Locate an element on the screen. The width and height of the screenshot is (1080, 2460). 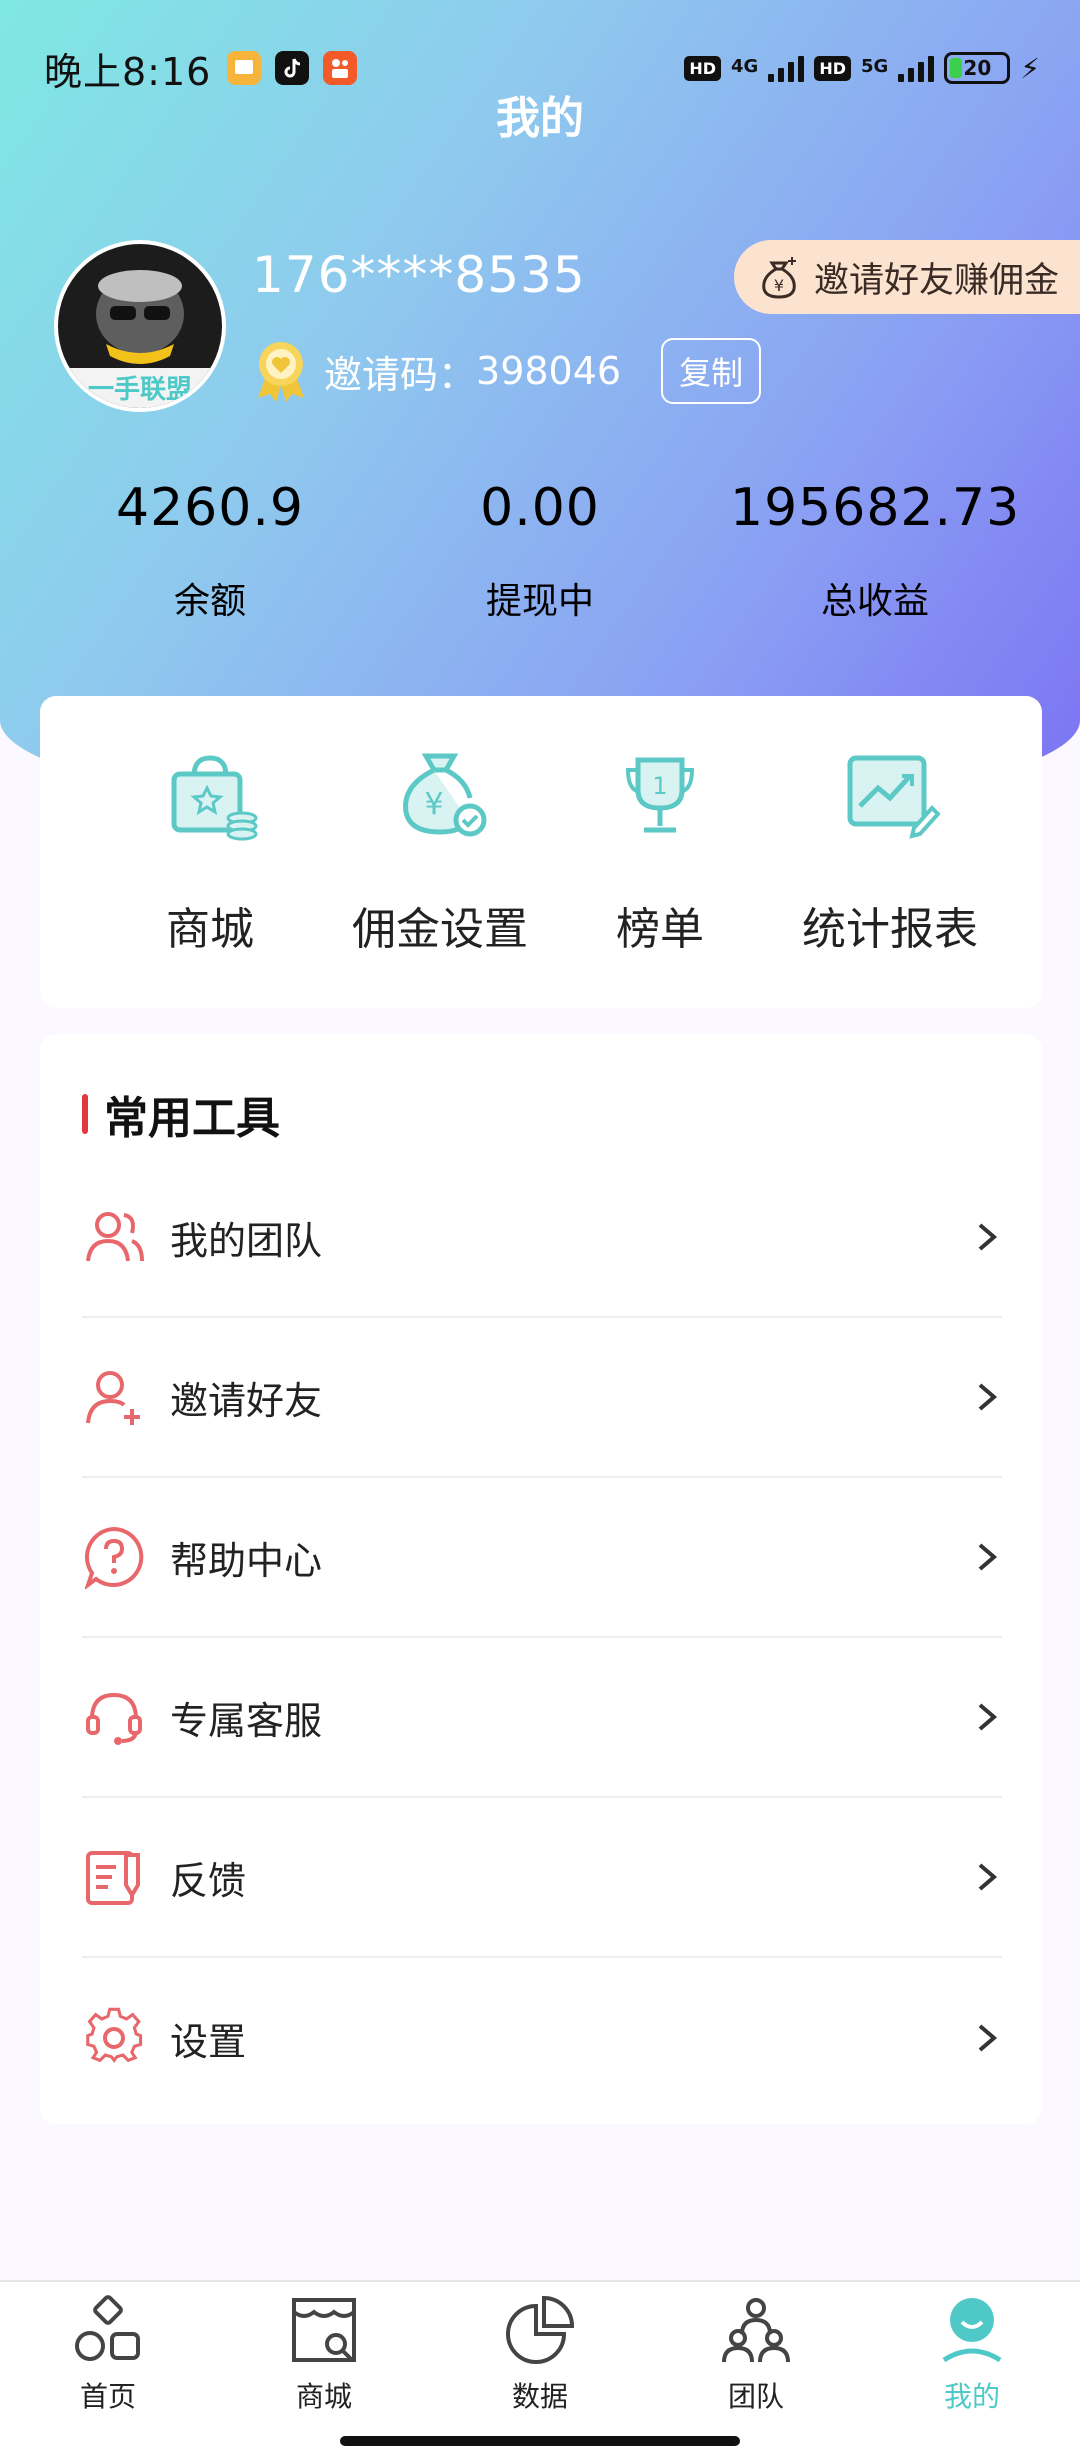
avatar-image: 一手联盟 is located at coordinates (140, 326).